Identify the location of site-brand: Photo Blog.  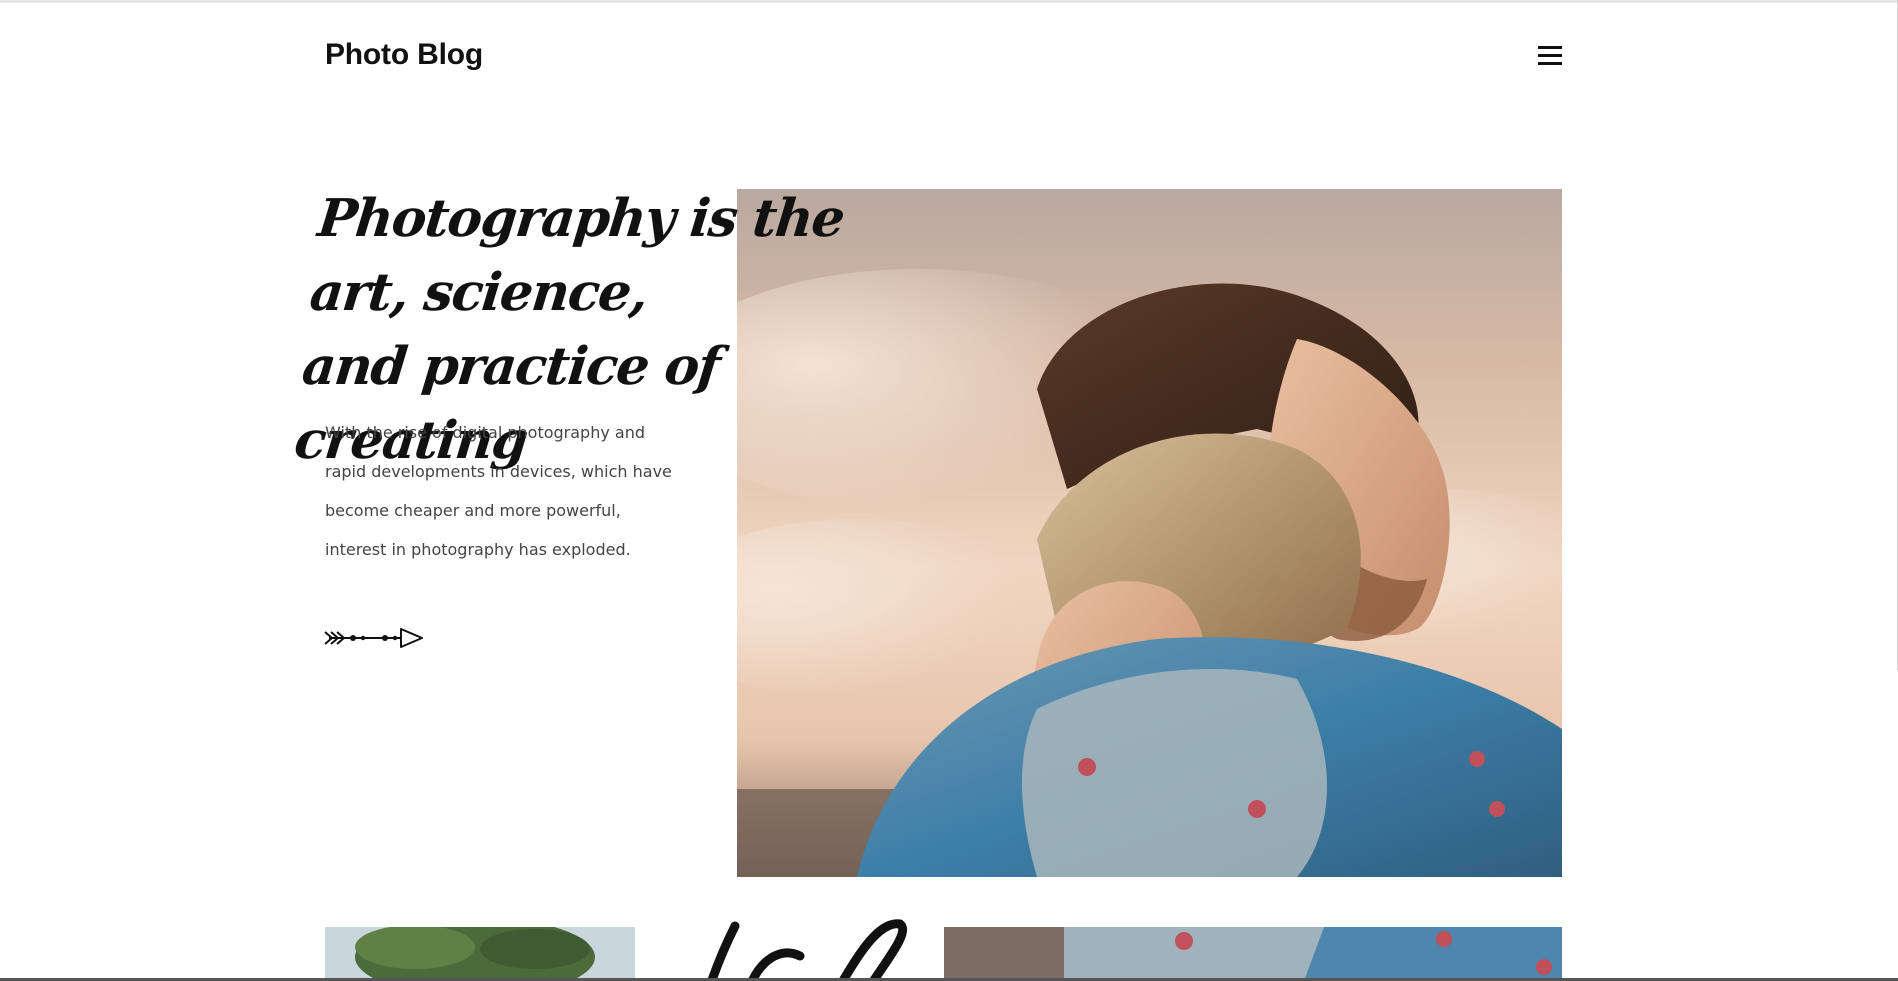
(404, 55).